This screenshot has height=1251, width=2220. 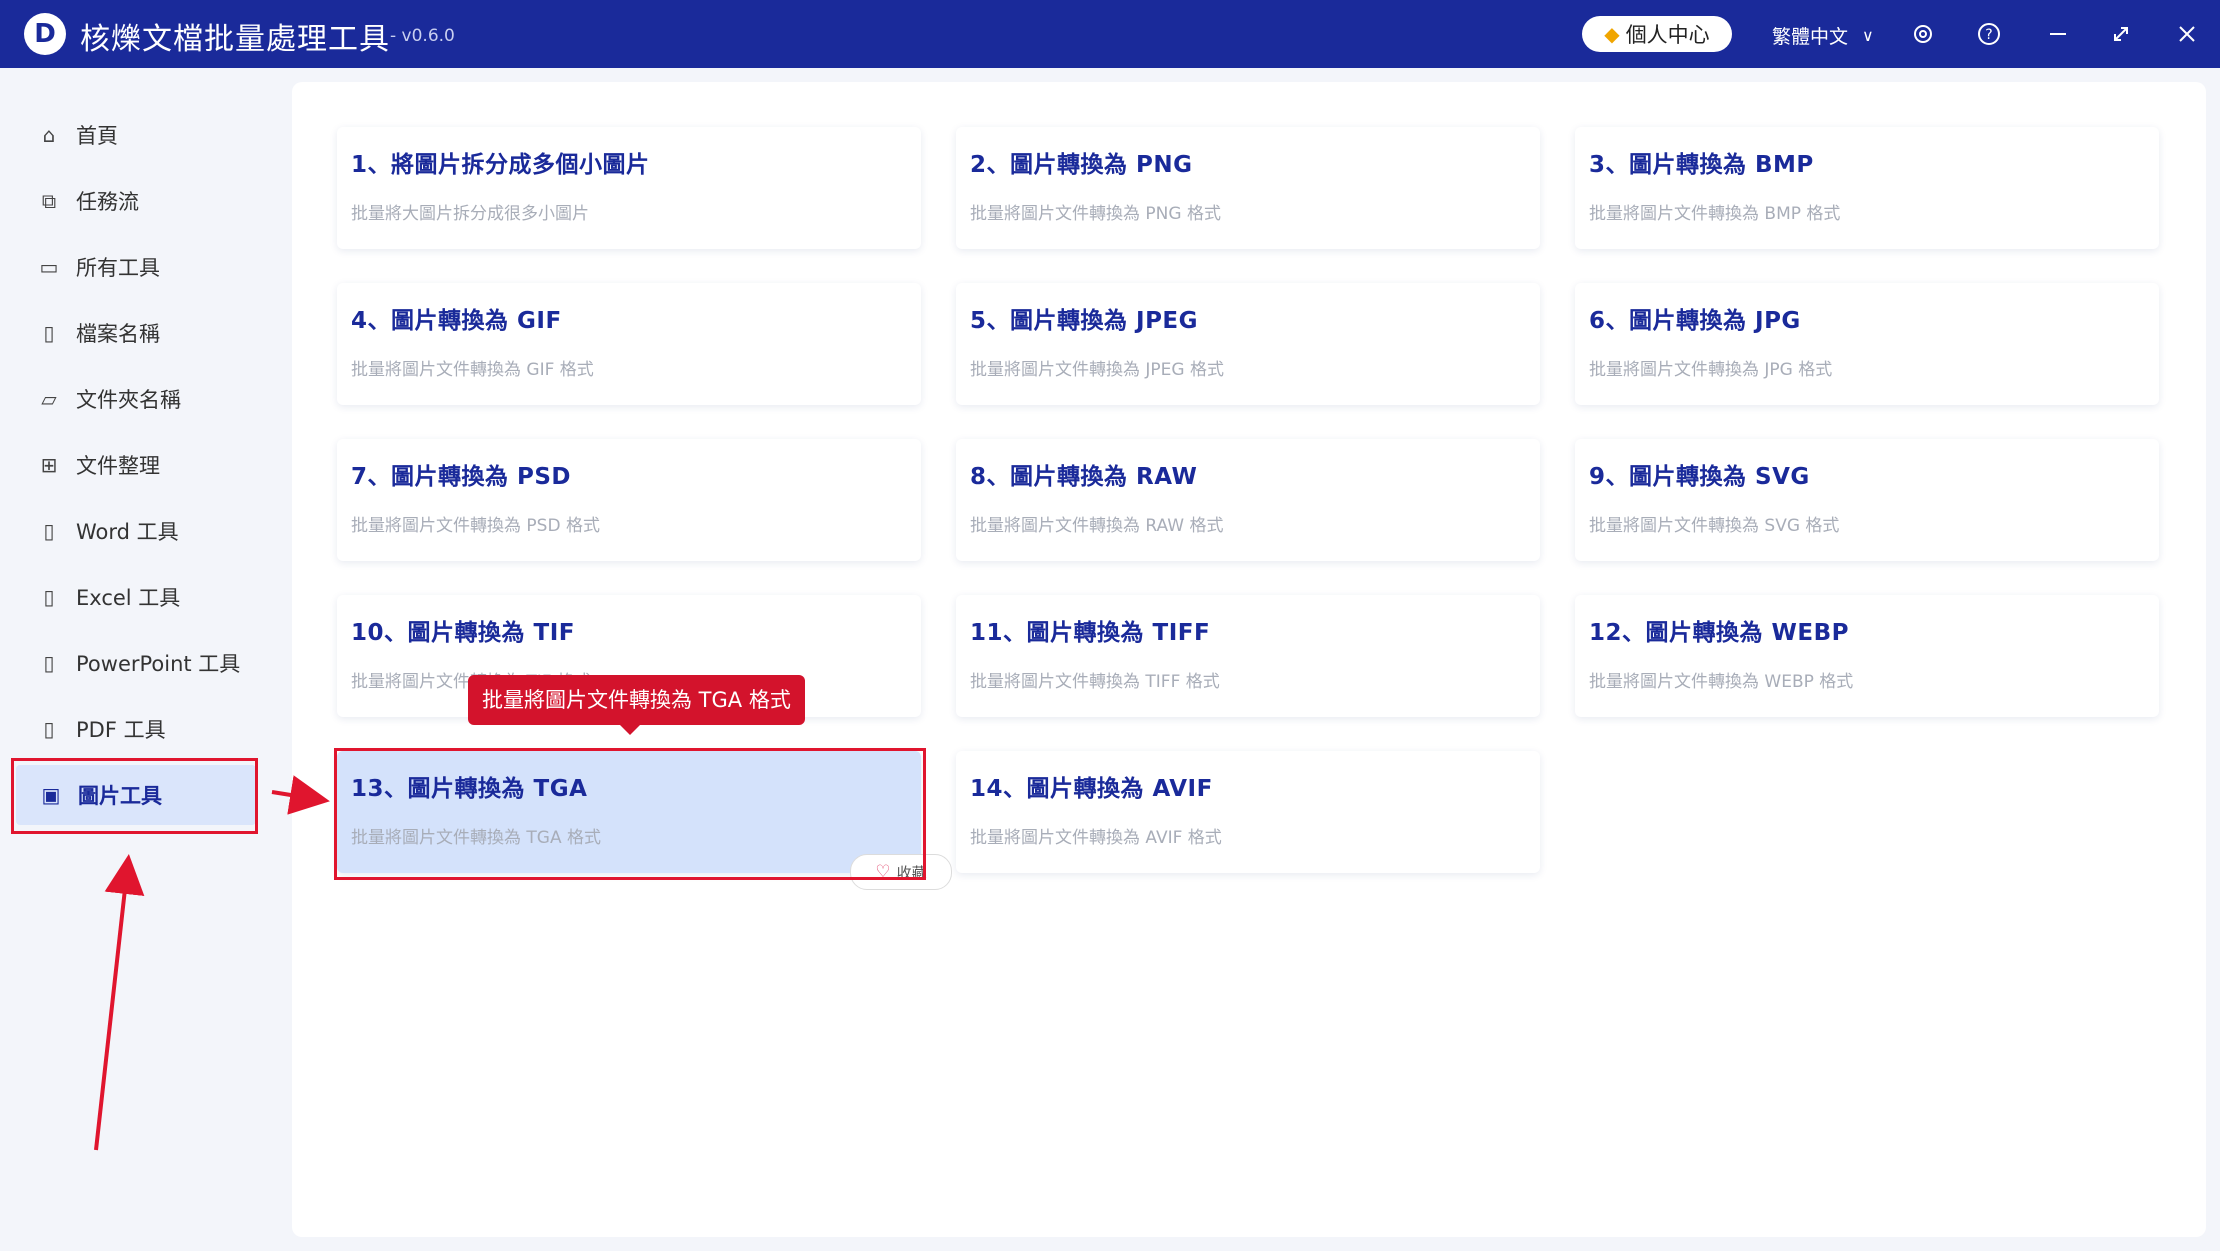 I want to click on sidebar-item-file-name: ▯ 檔案名稱, so click(x=151, y=333).